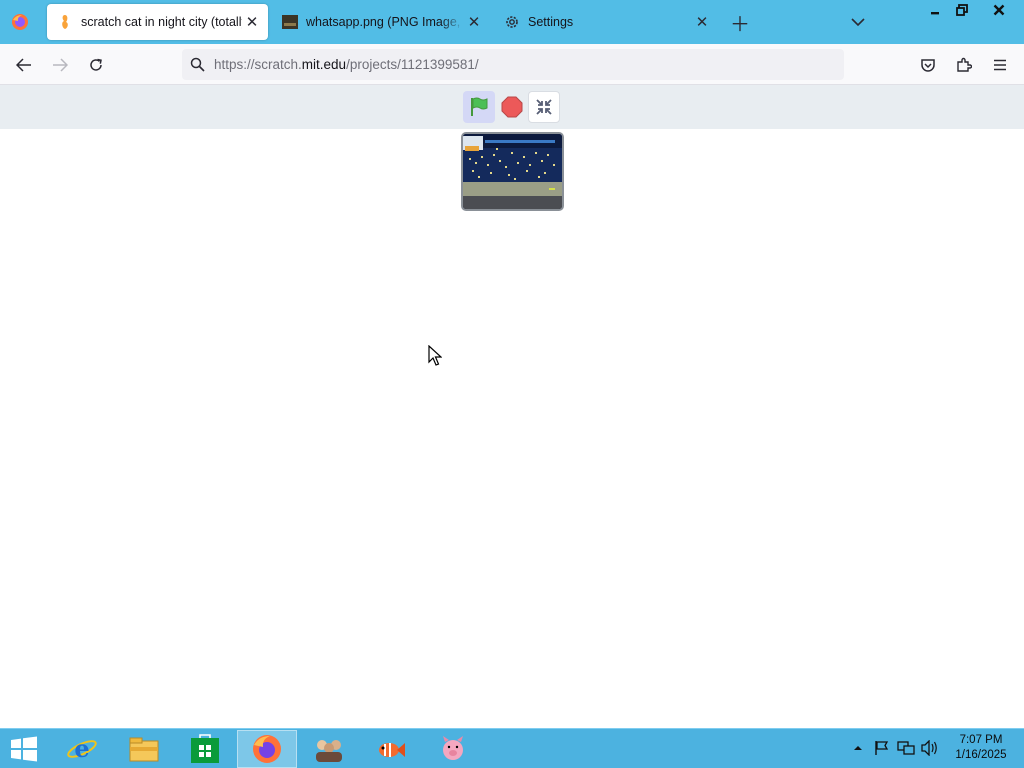 Image resolution: width=1024 pixels, height=768 pixels. I want to click on people-icon, so click(329, 751).